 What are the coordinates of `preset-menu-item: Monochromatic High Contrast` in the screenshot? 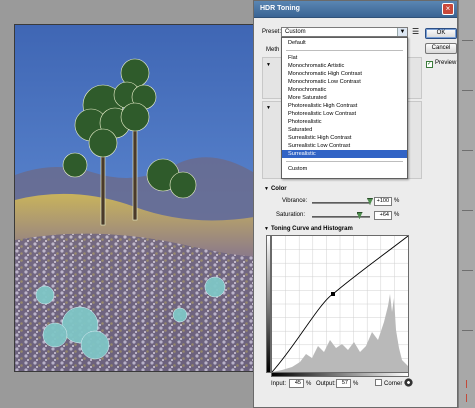 It's located at (344, 74).